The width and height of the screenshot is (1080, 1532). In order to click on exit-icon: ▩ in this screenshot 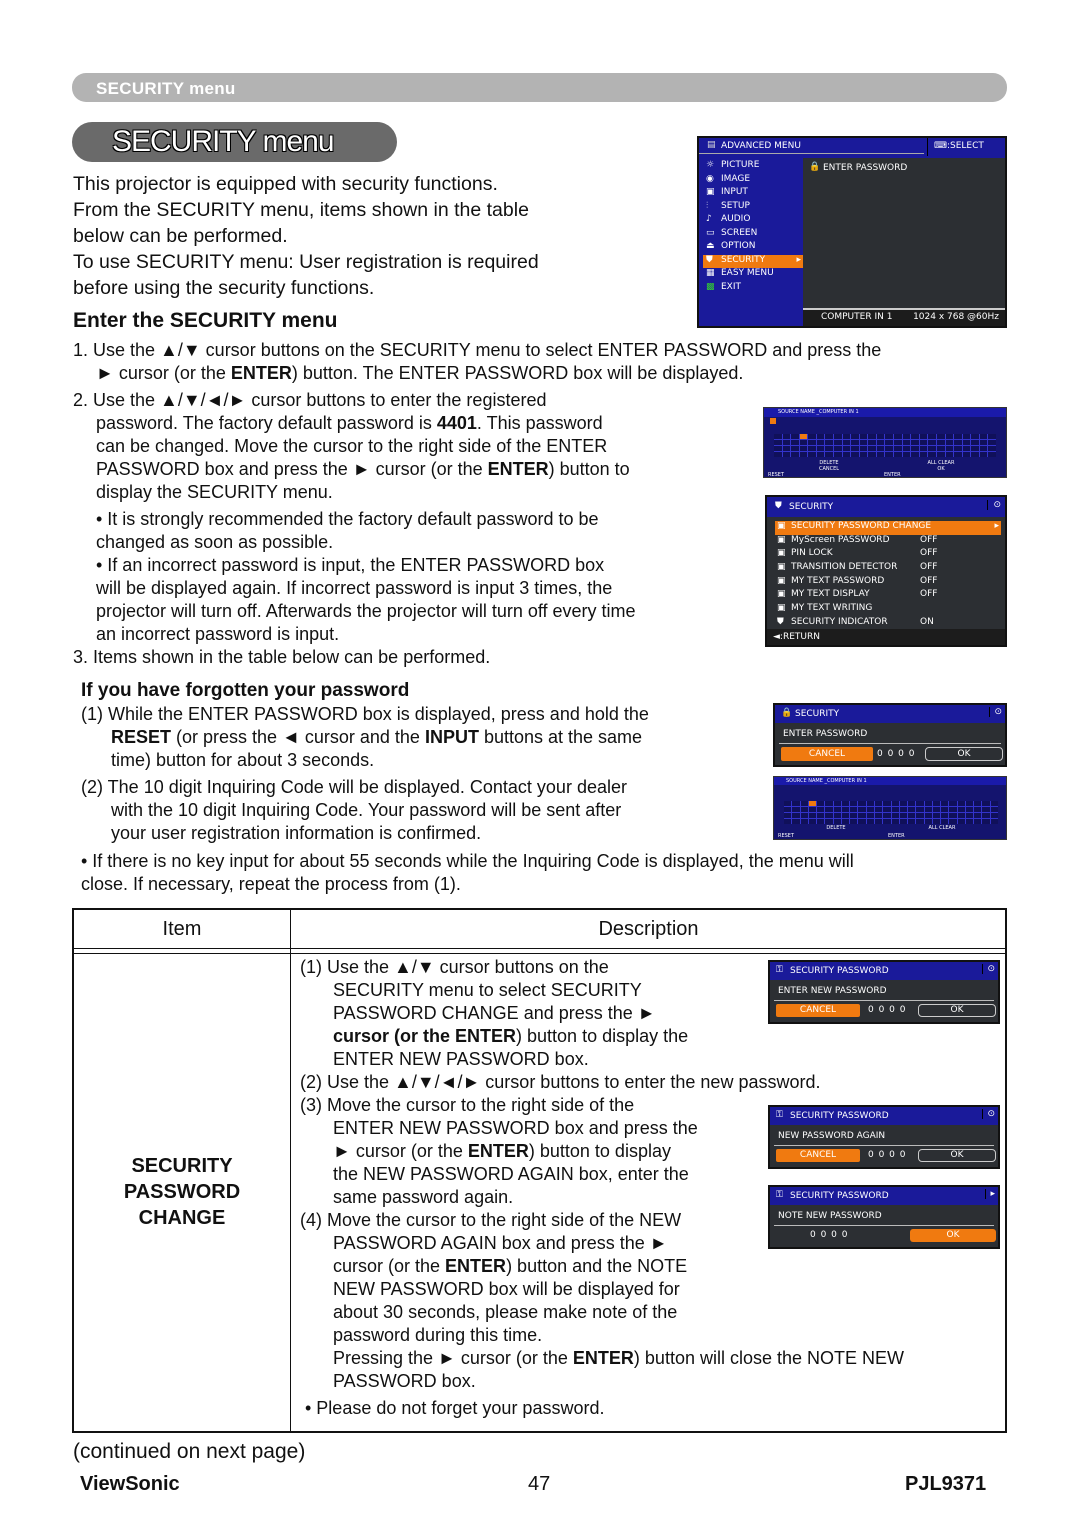, I will do `click(710, 286)`.